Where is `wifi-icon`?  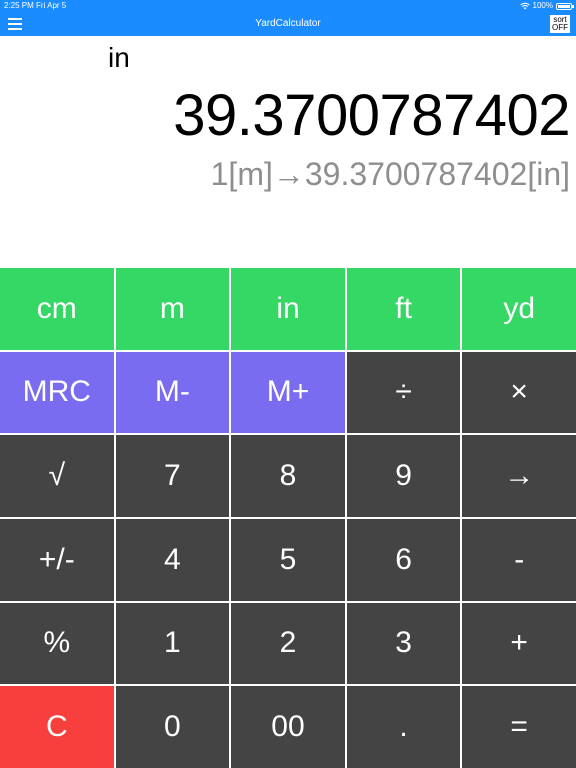
wifi-icon is located at coordinates (524, 6).